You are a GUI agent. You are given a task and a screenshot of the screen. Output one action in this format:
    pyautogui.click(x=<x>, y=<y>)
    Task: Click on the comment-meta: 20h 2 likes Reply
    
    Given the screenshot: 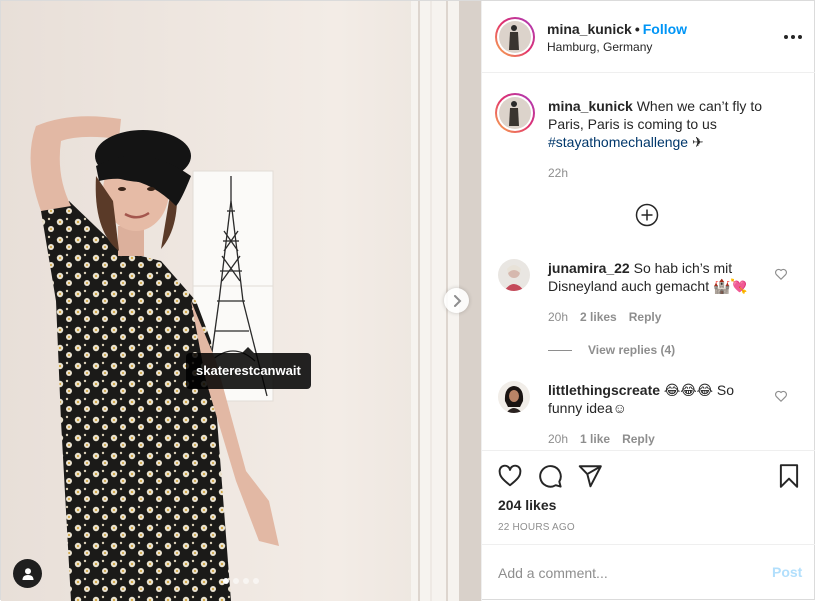 What is the action you would take?
    pyautogui.click(x=604, y=317)
    